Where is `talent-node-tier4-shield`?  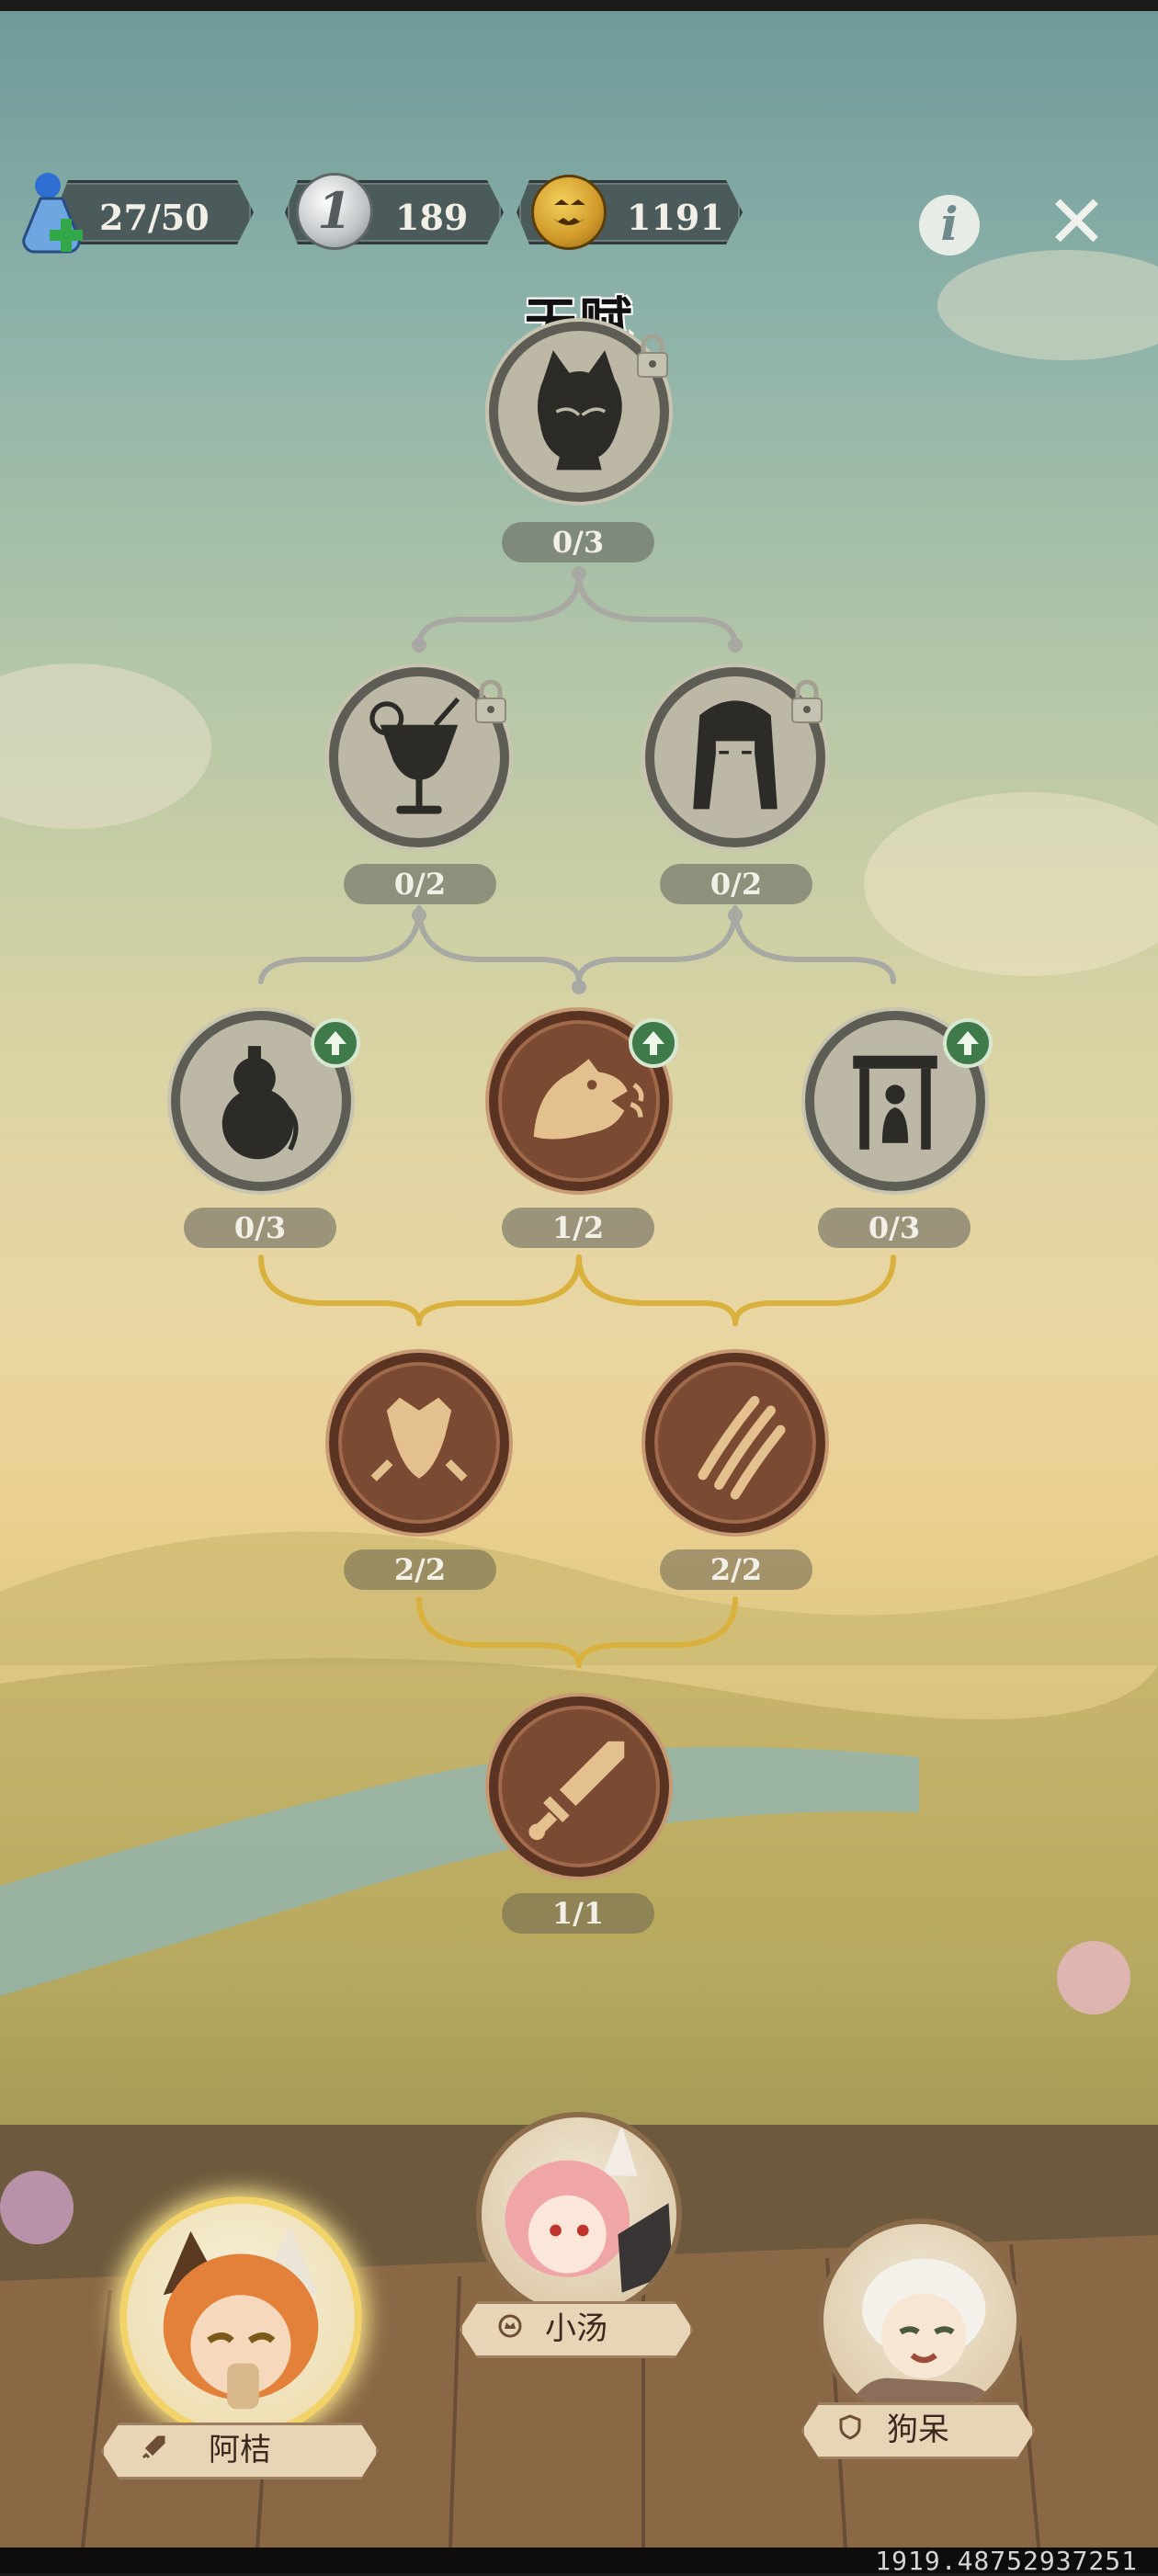
talent-node-tier4-shield is located at coordinates (419, 1443).